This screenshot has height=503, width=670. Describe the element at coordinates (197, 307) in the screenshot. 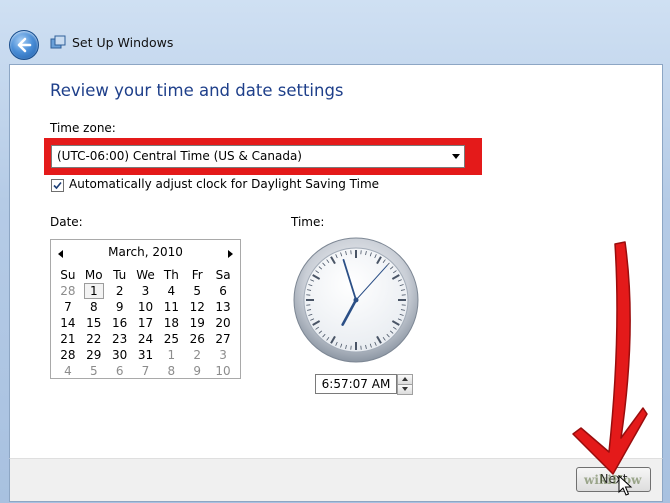

I see `calendar-day: 12` at that location.